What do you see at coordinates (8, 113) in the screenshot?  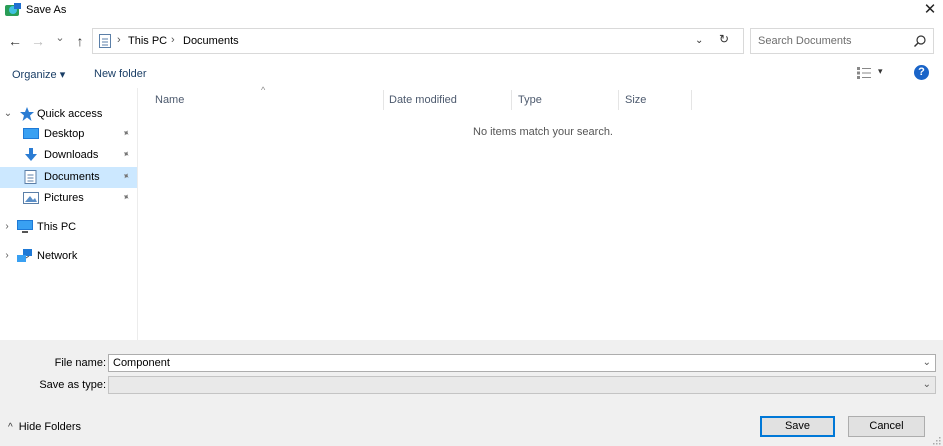 I see `expand-icon: ⌄` at bounding box center [8, 113].